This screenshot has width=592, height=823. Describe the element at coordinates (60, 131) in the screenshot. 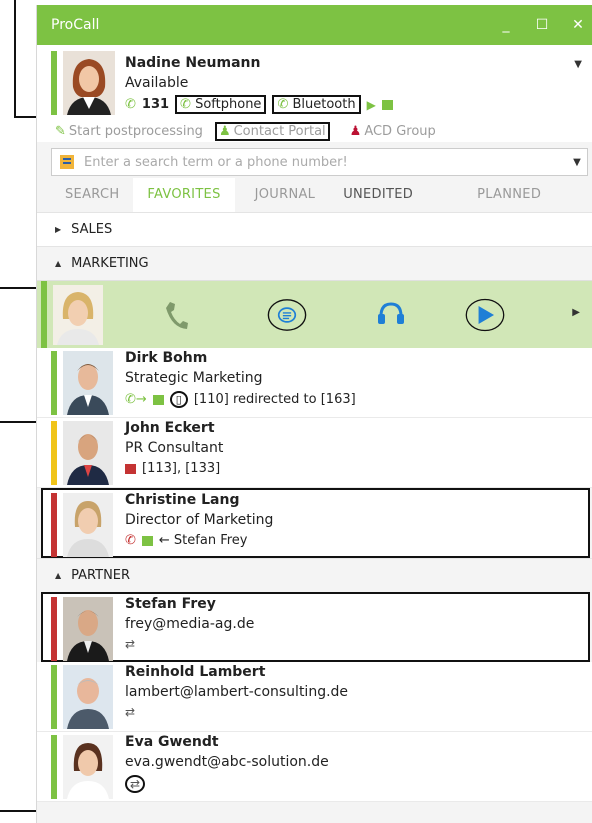

I see `pencil-icon: ✎` at that location.